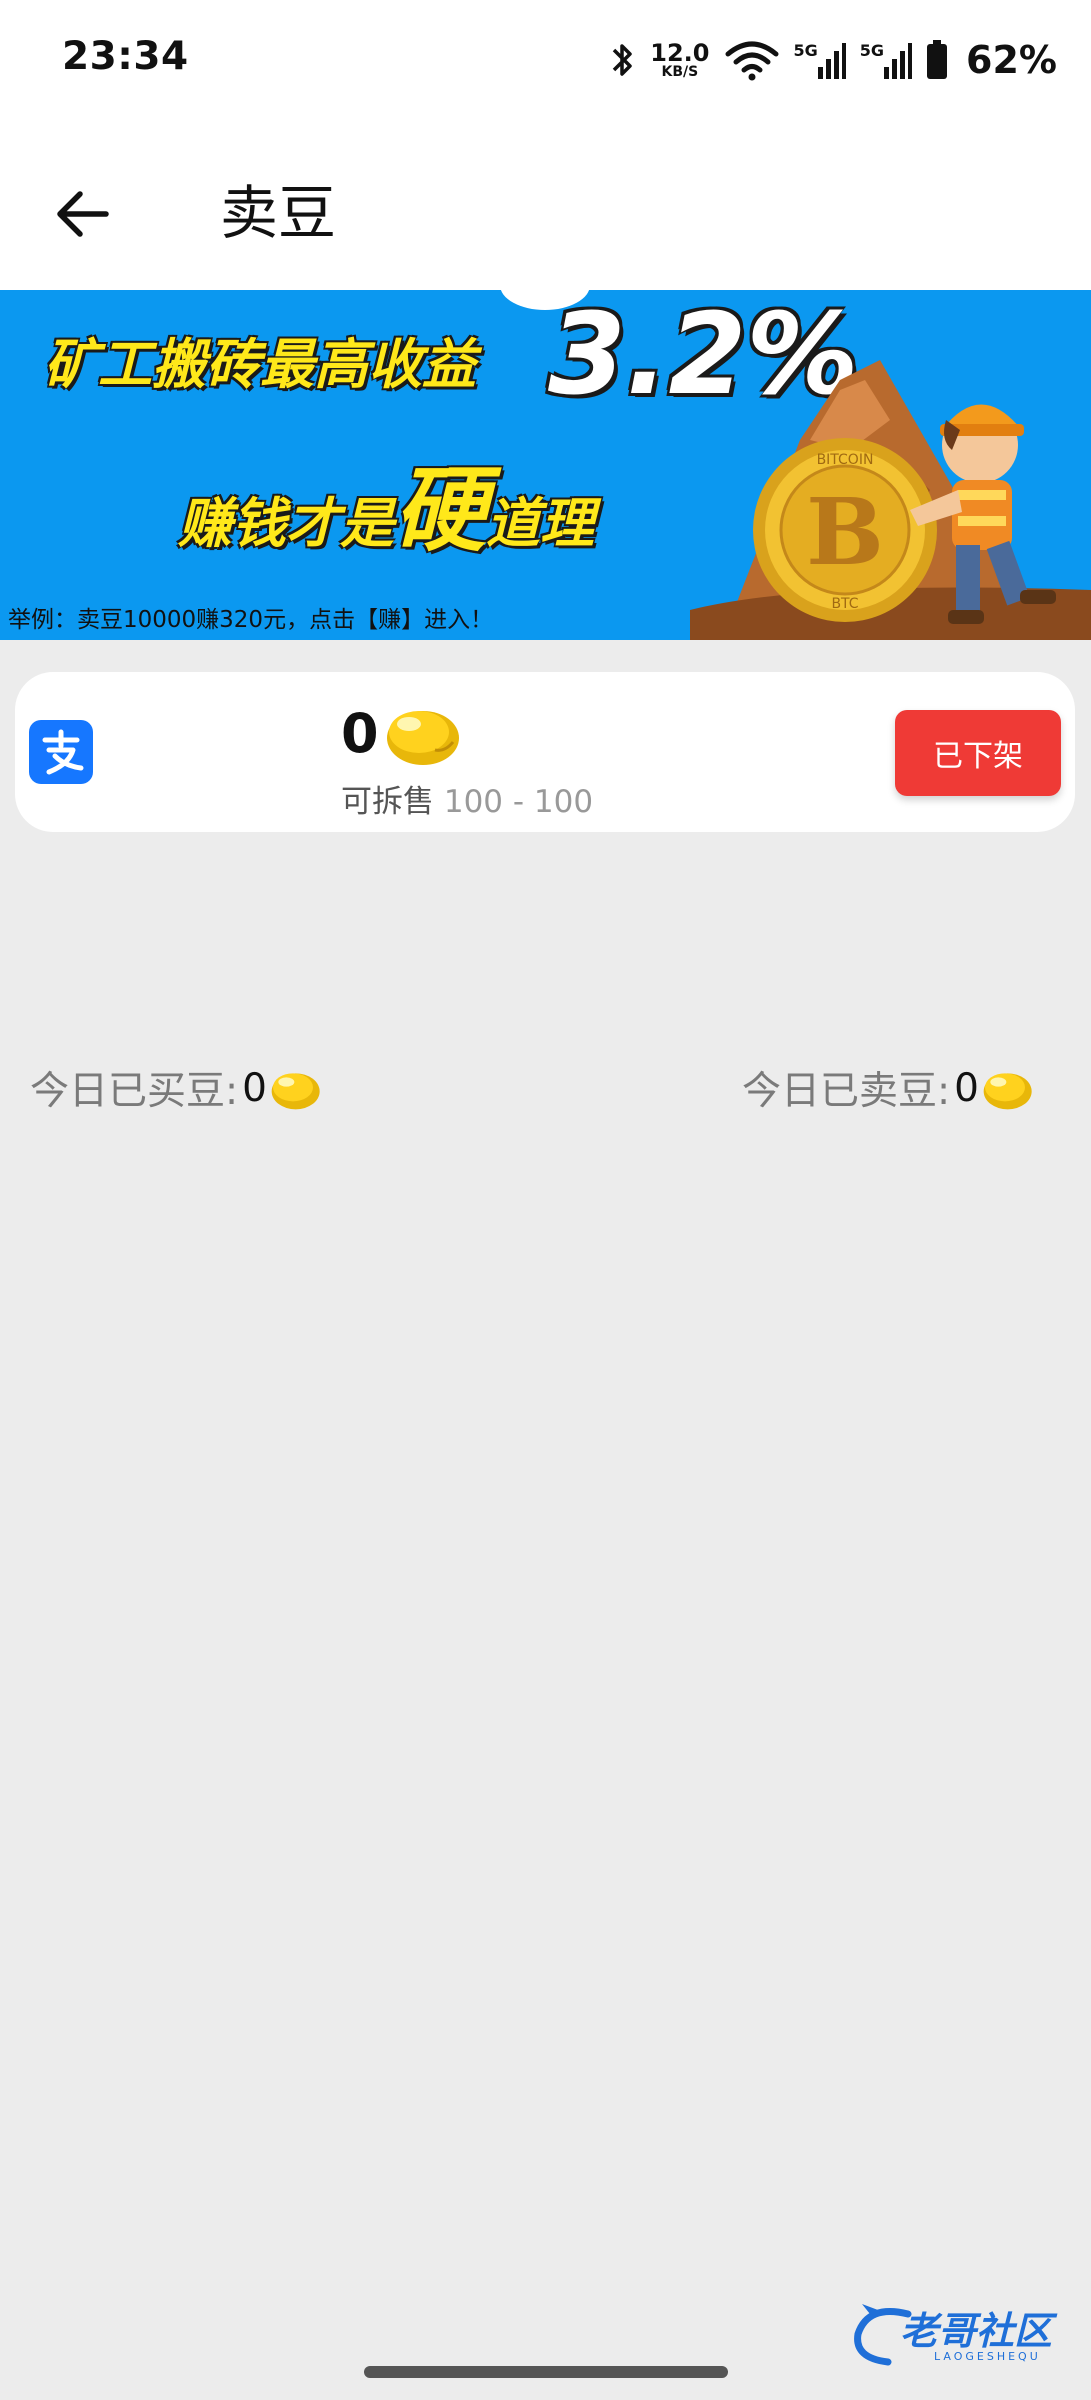  Describe the element at coordinates (845, 532) in the screenshot. I see `svg-text: B` at that location.